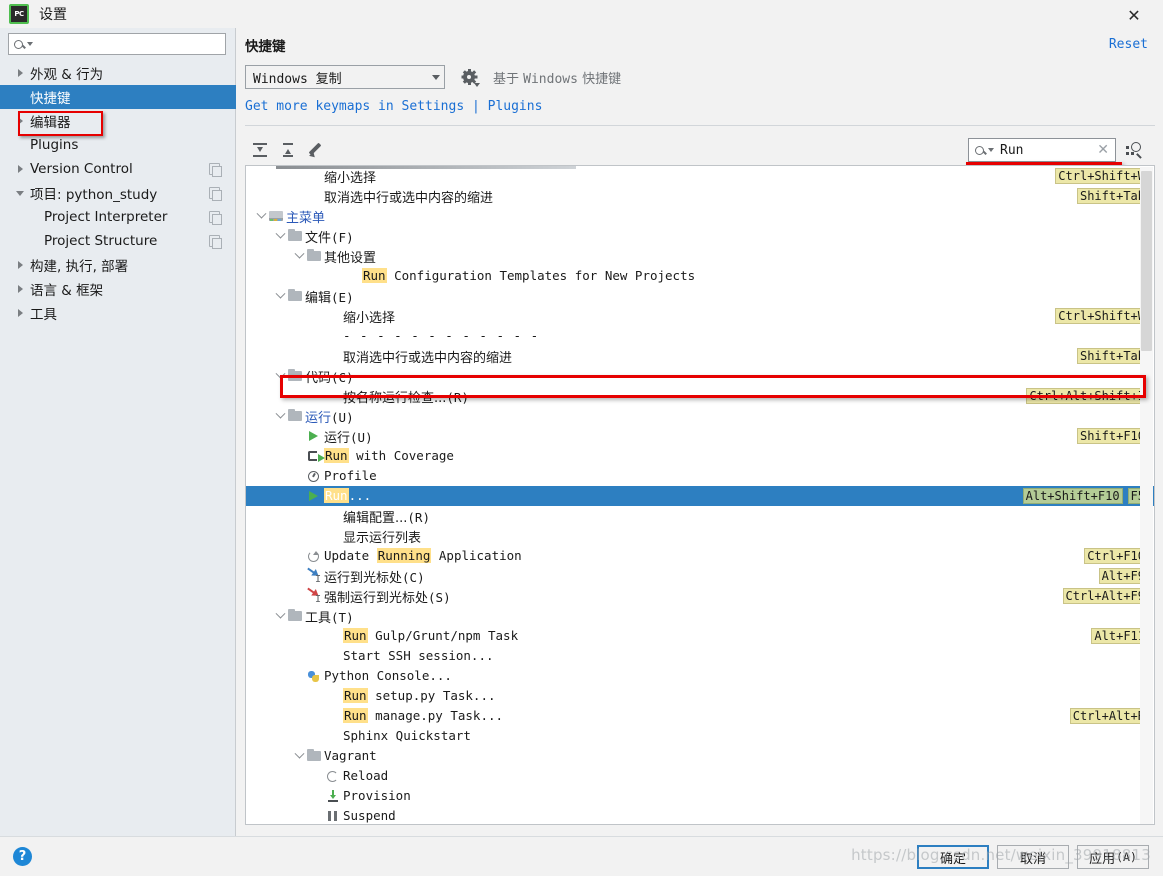 The image size is (1163, 876). I want to click on label-text: 显示运行列表, so click(382, 538).